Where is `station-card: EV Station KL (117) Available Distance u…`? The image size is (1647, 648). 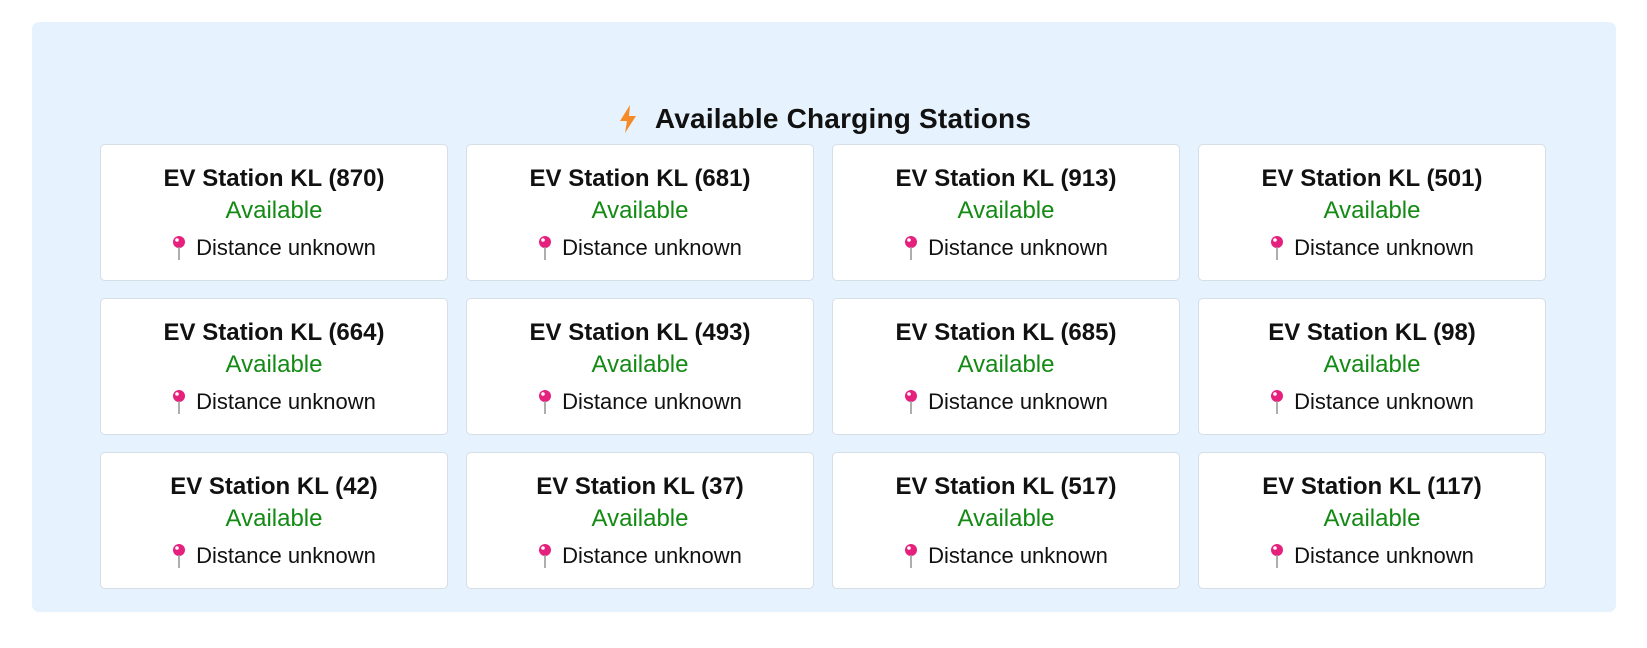 station-card: EV Station KL (117) Available Distance u… is located at coordinates (1372, 520).